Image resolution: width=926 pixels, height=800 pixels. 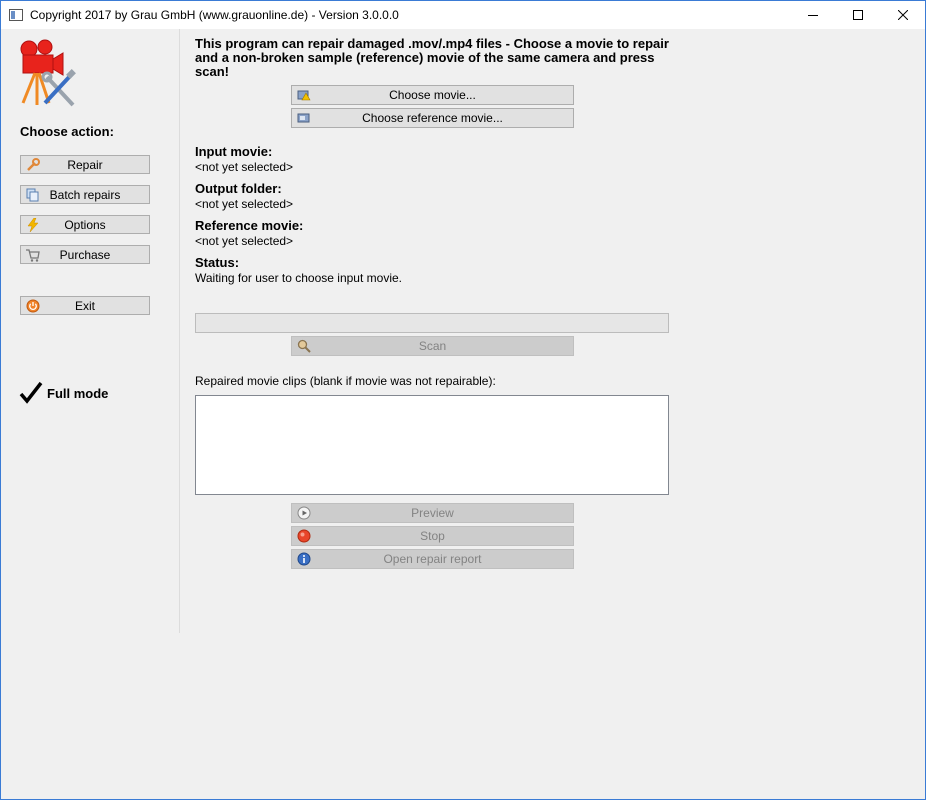 I want to click on reference-movie-value: <not yet selected>, so click(x=244, y=241).